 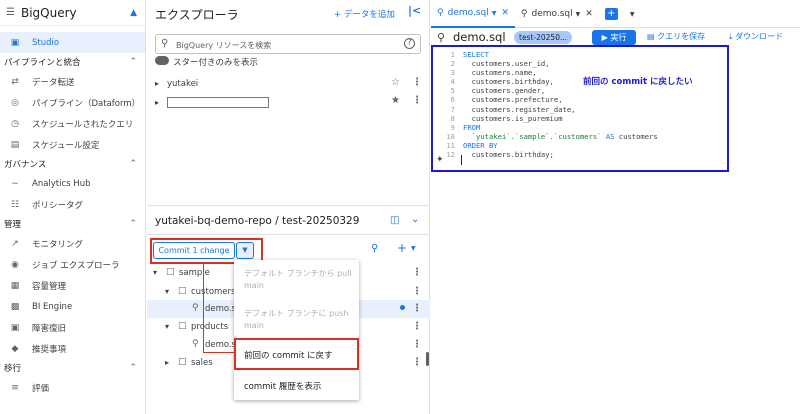 What do you see at coordinates (66, 145) in the screenshot?
I see `nav-label: スケジュール設定` at bounding box center [66, 145].